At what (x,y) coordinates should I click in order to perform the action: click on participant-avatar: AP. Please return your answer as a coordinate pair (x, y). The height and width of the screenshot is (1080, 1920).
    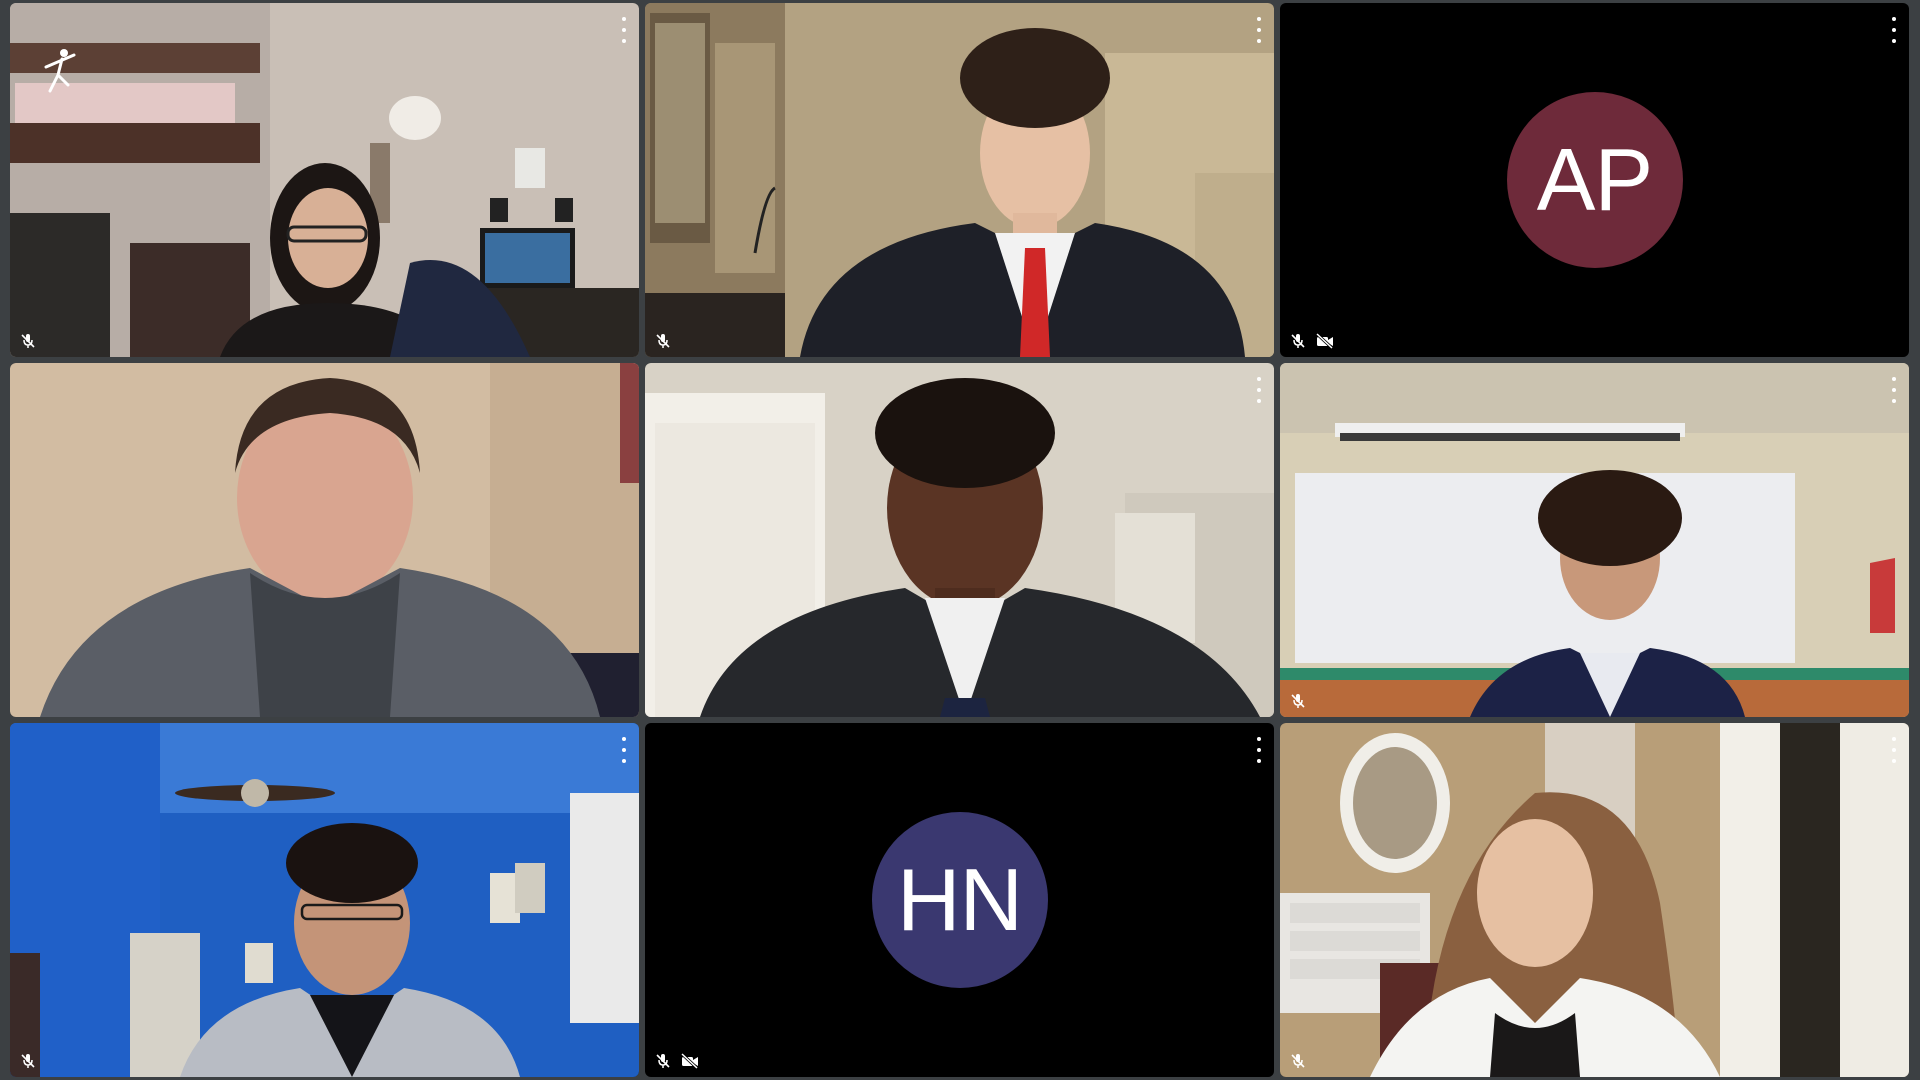
    Looking at the image, I should click on (1594, 180).